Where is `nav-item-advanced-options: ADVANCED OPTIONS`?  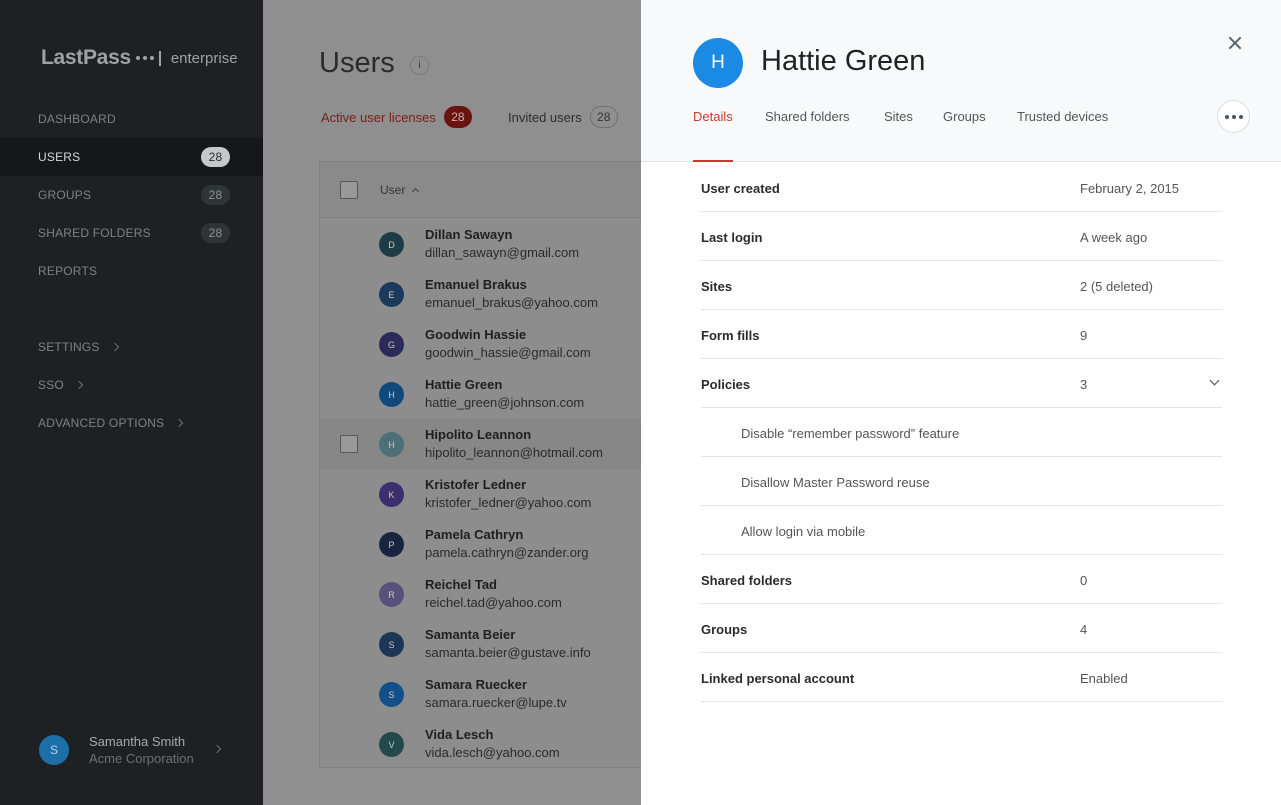 nav-item-advanced-options: ADVANCED OPTIONS is located at coordinates (131, 423).